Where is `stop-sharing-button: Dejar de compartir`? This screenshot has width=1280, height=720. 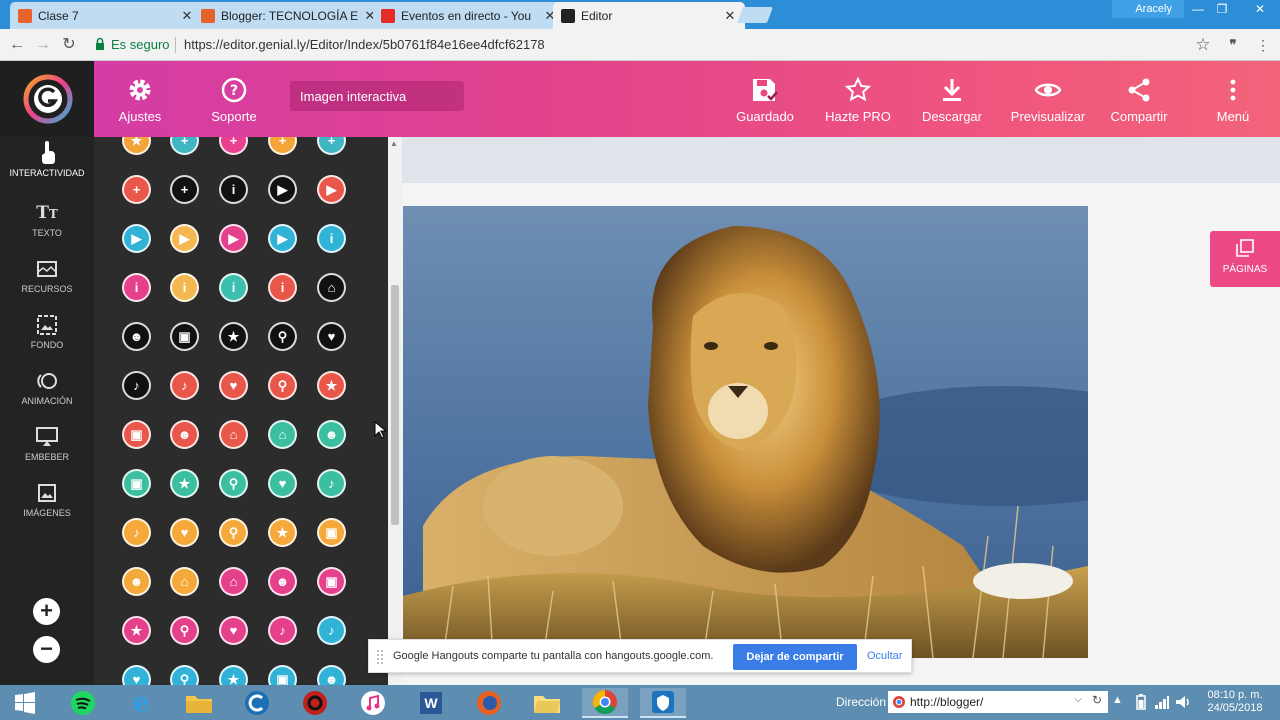
stop-sharing-button: Dejar de compartir is located at coordinates (795, 657).